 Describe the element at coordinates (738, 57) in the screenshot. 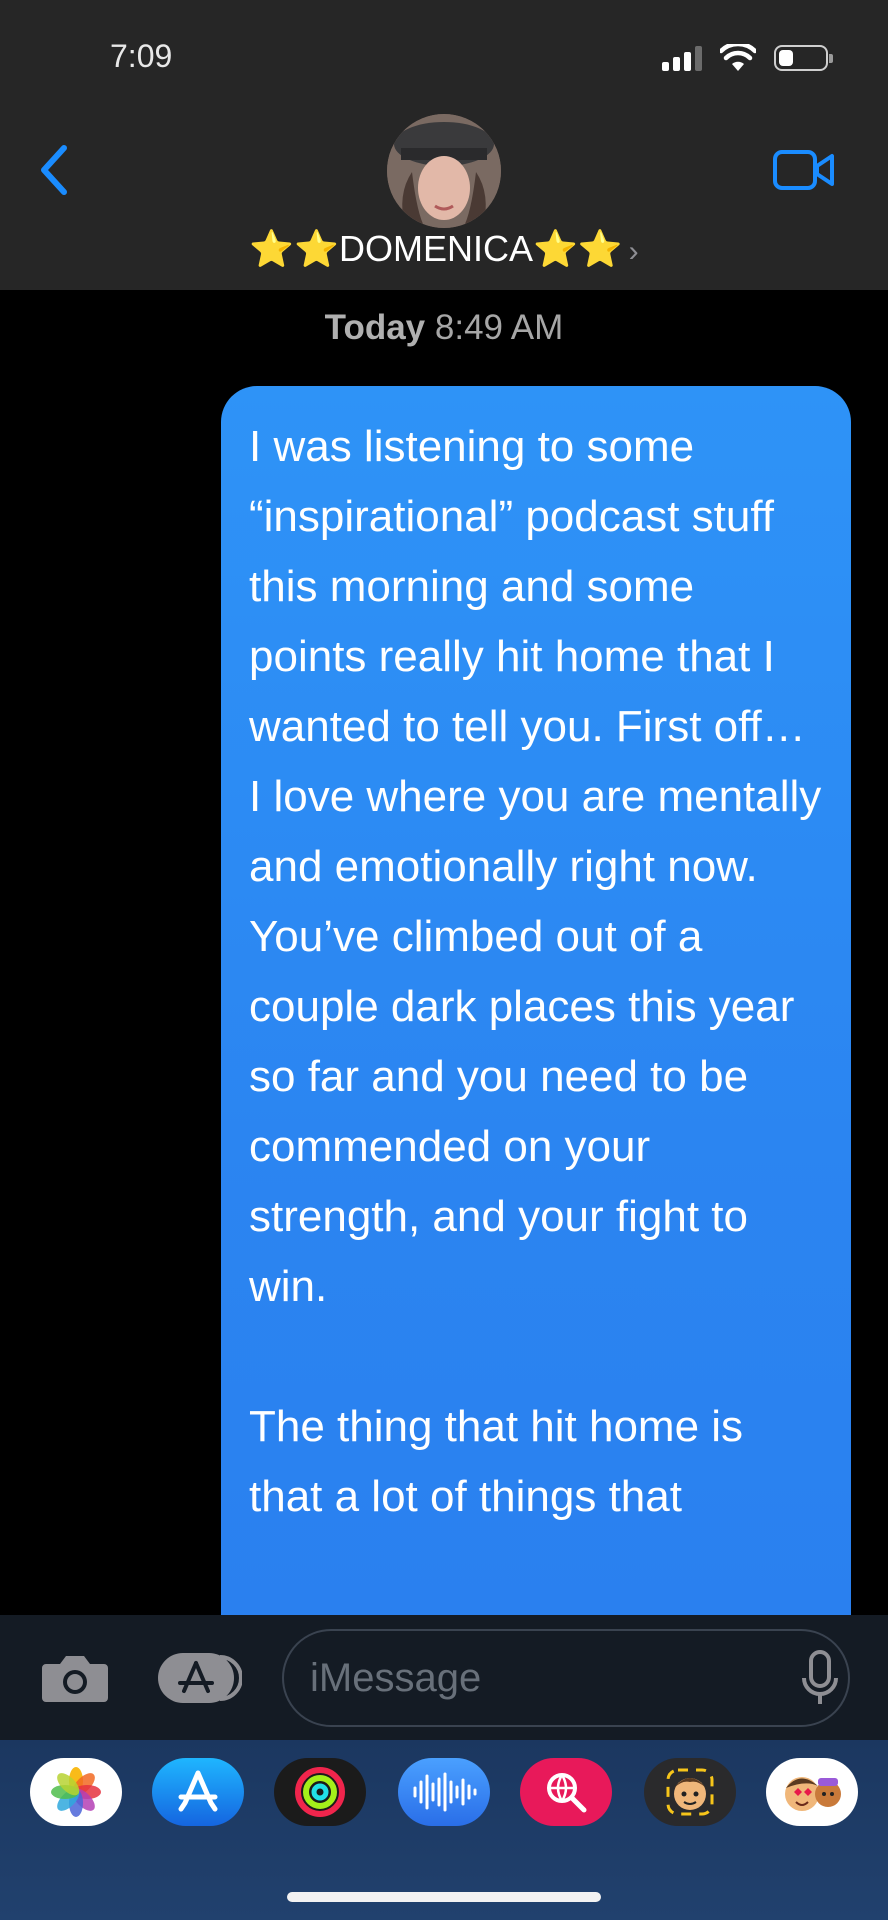

I see `wifi-icon` at that location.